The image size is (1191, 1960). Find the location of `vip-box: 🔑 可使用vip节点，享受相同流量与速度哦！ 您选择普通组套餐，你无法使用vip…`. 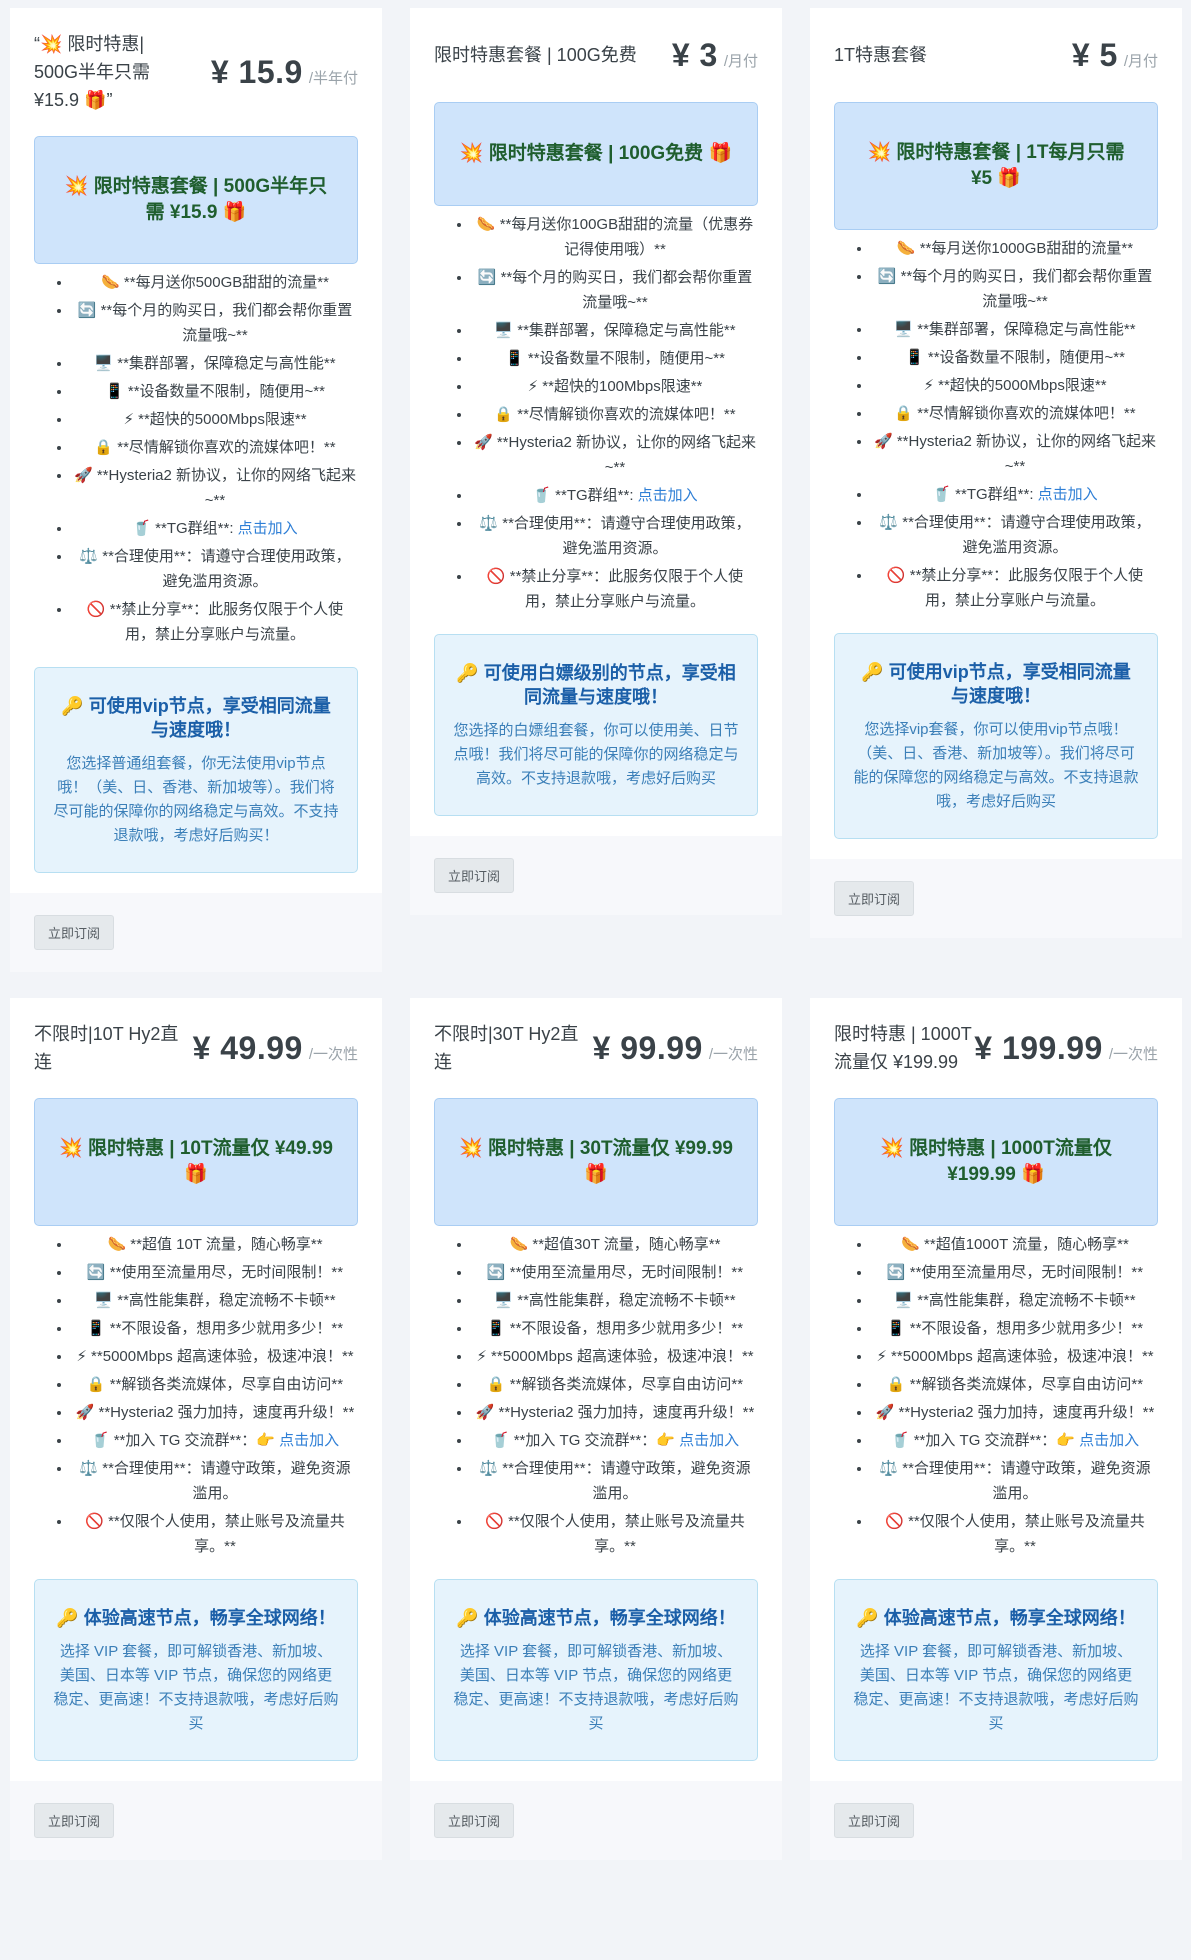

vip-box: 🔑 可使用vip节点，享受相同流量与速度哦！ 您选择普通组套餐，你无法使用vip… is located at coordinates (196, 770).